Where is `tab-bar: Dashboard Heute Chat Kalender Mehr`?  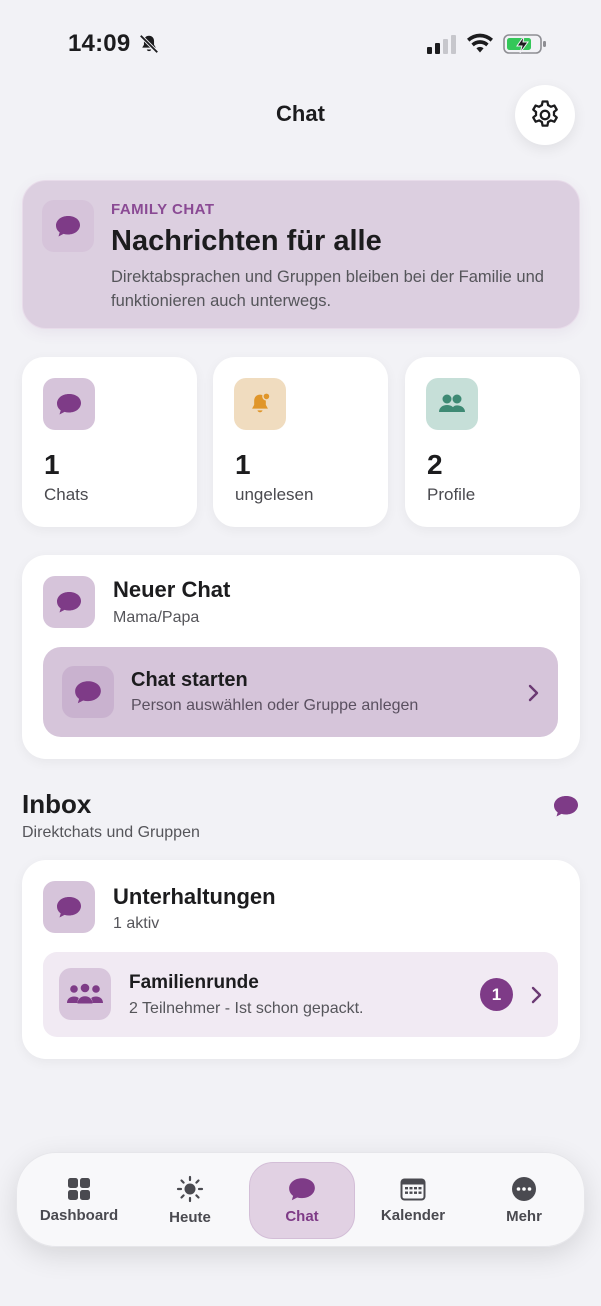 tab-bar: Dashboard Heute Chat Kalender Mehr is located at coordinates (300, 1199).